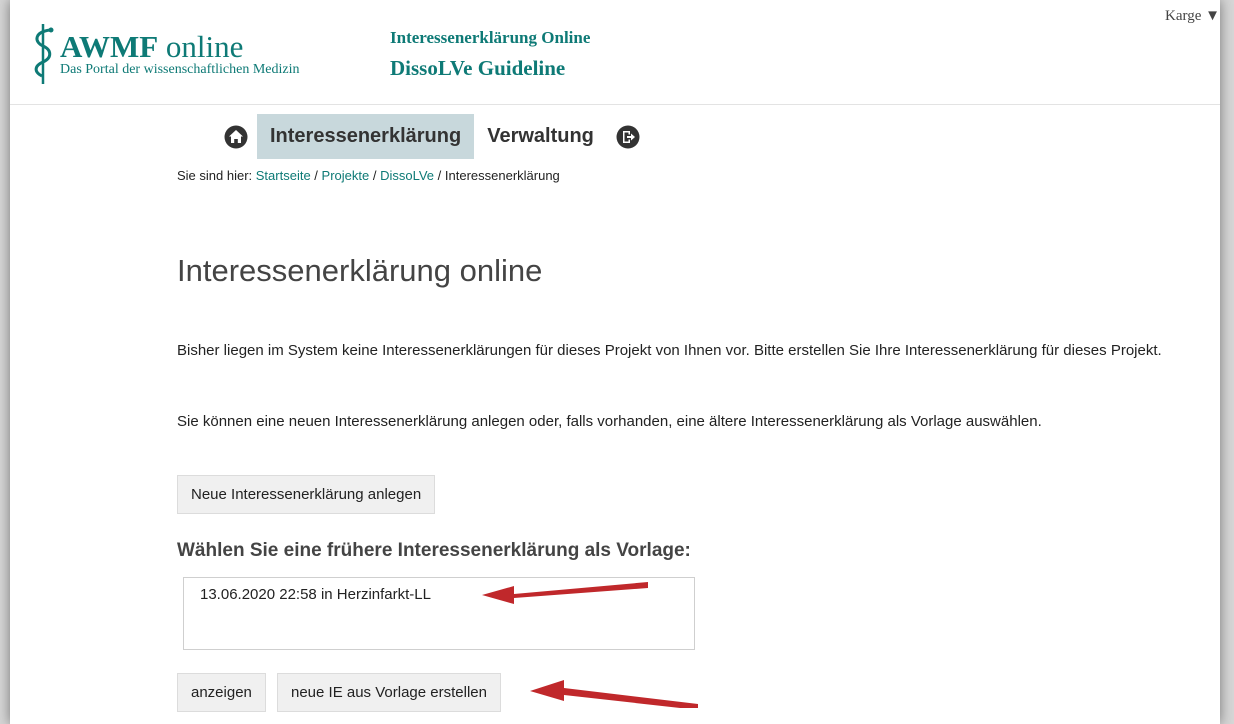 The width and height of the screenshot is (1234, 724). Describe the element at coordinates (1192, 16) in the screenshot. I see `user-menu: Karge ▼` at that location.